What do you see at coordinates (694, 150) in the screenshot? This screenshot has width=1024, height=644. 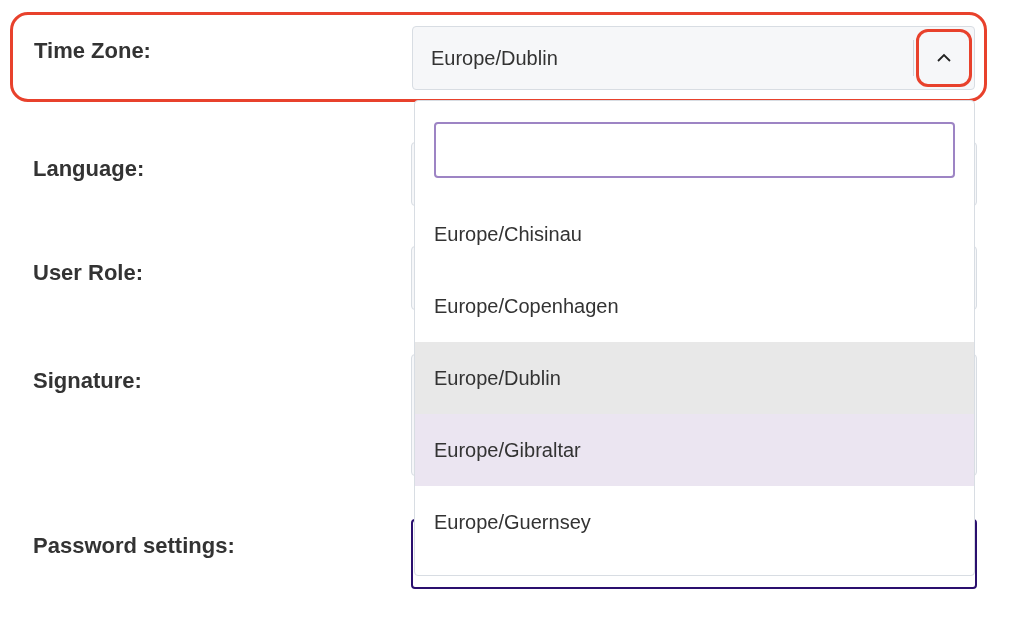 I see `search-field` at bounding box center [694, 150].